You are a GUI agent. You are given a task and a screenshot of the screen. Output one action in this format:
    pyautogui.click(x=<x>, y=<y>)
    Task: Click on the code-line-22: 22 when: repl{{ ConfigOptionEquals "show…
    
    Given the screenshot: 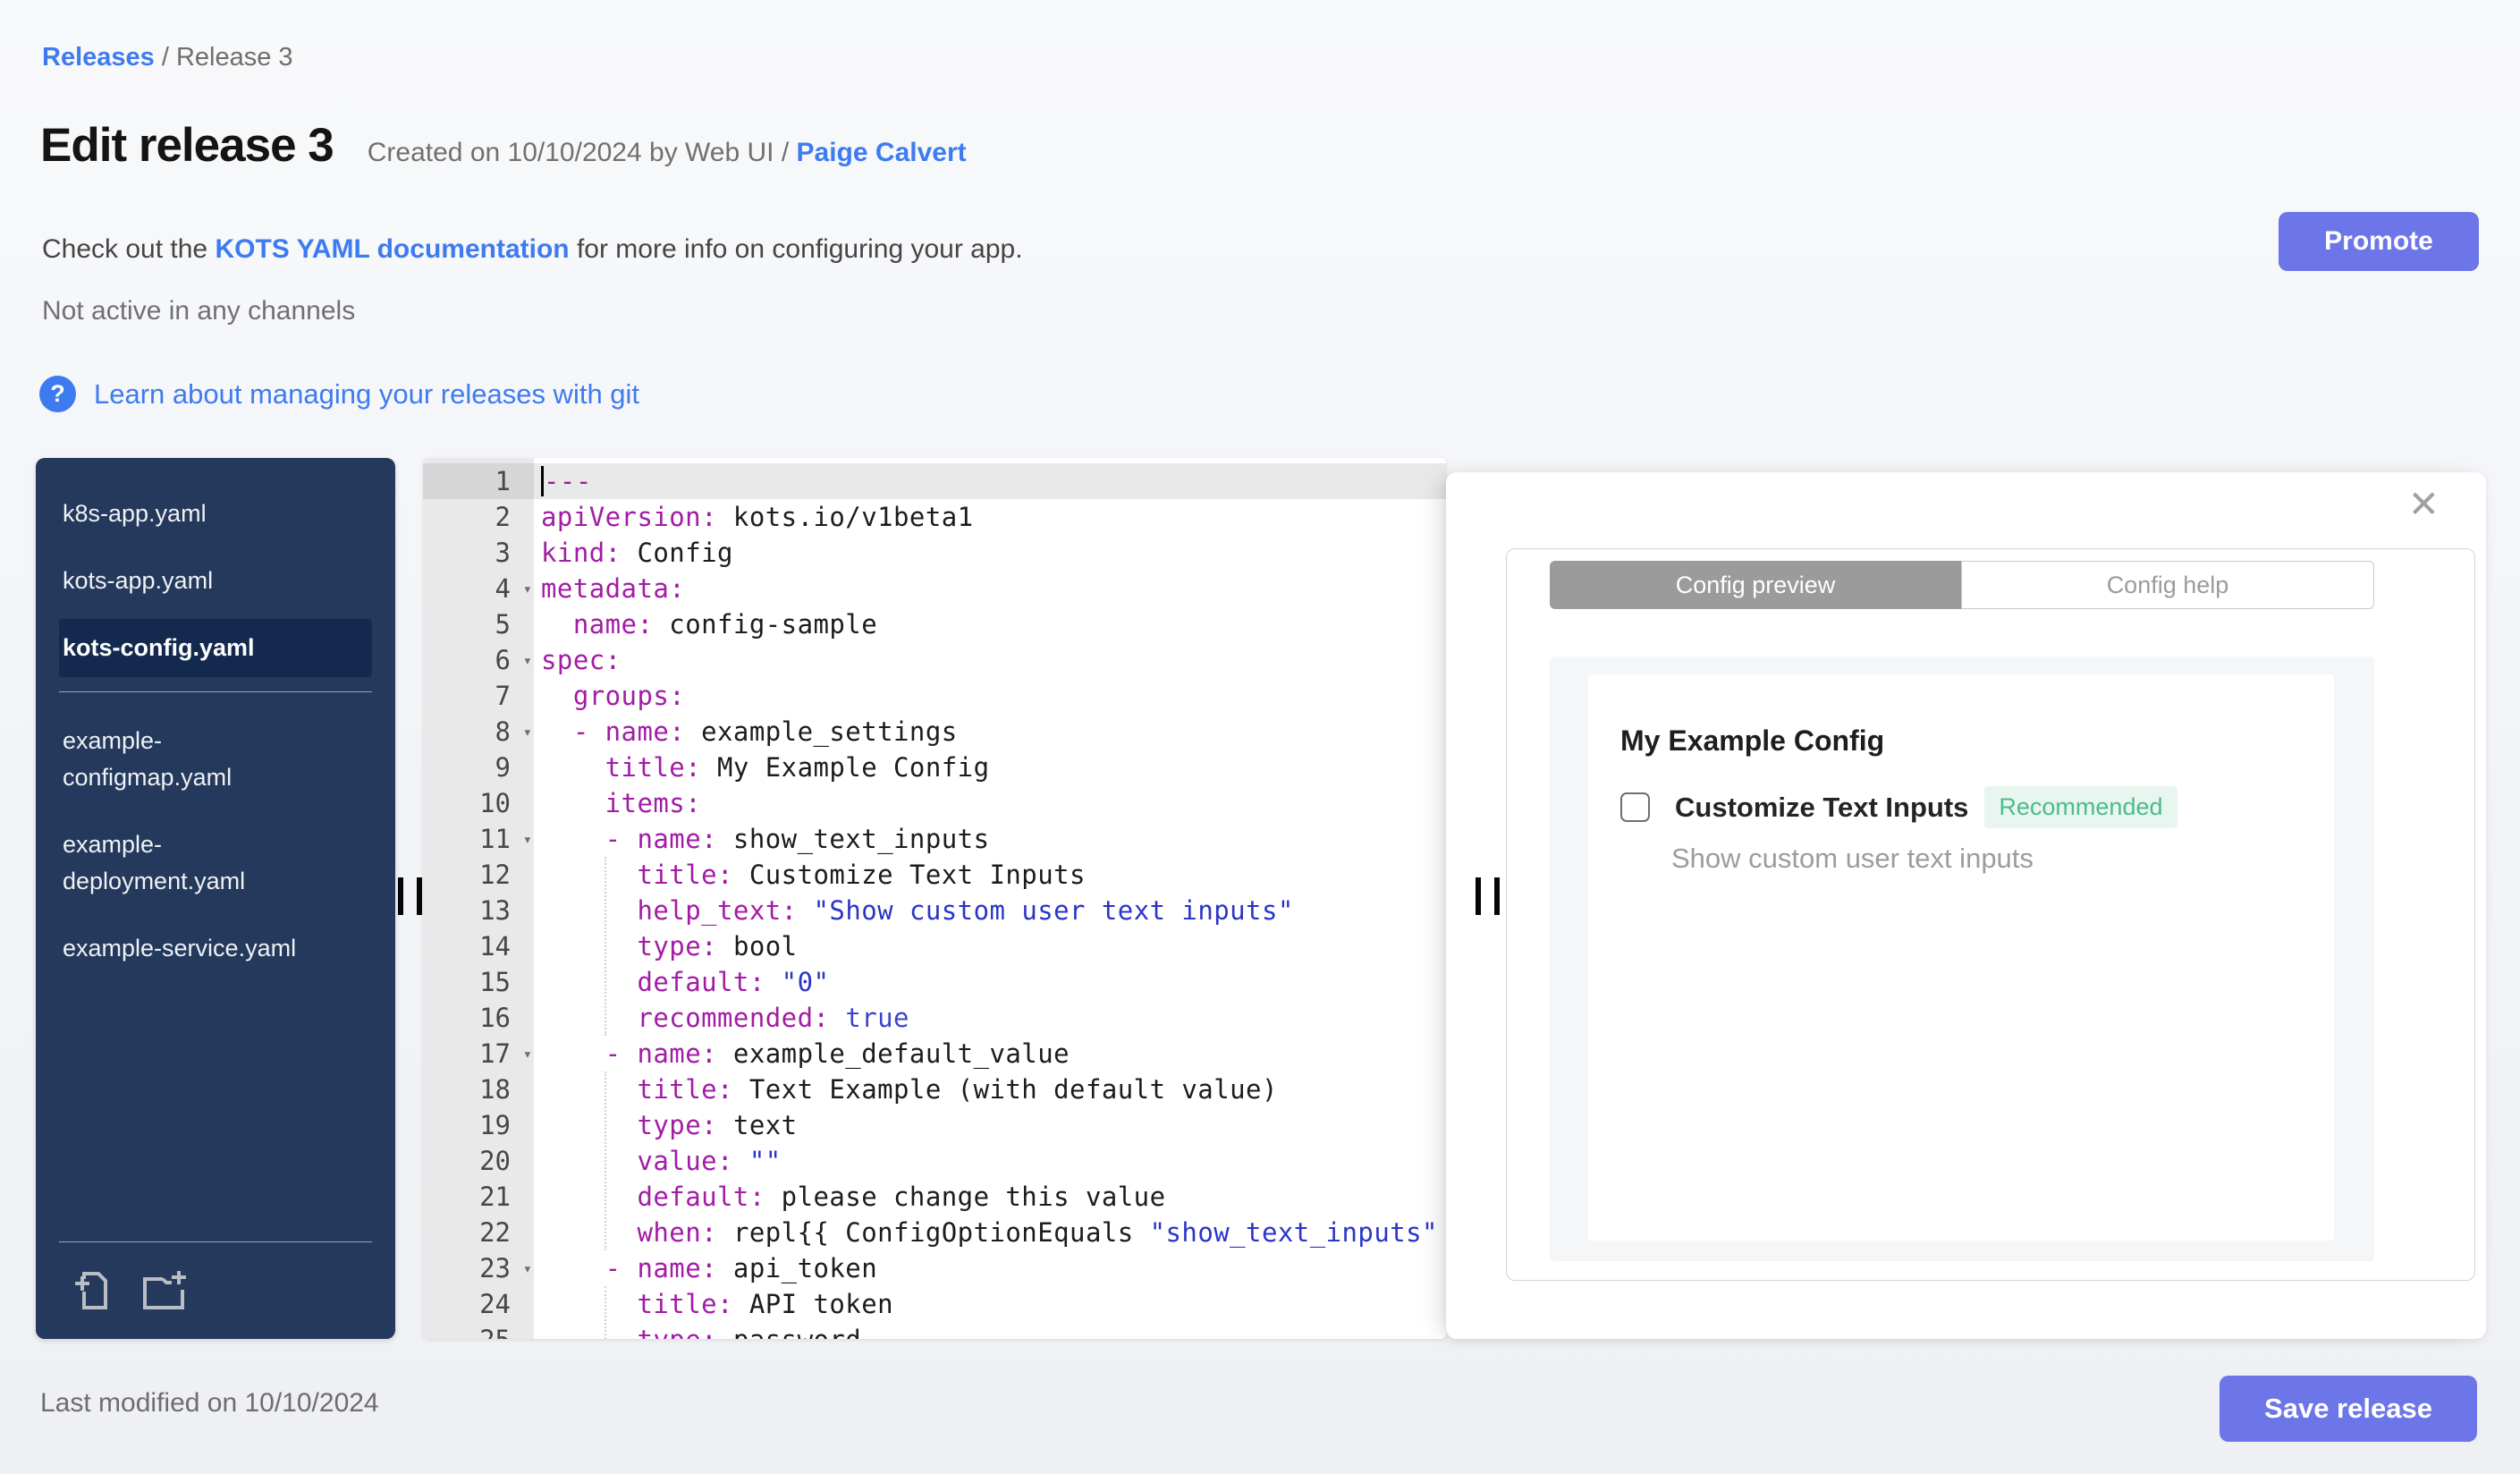 What is the action you would take?
    pyautogui.click(x=935, y=1232)
    